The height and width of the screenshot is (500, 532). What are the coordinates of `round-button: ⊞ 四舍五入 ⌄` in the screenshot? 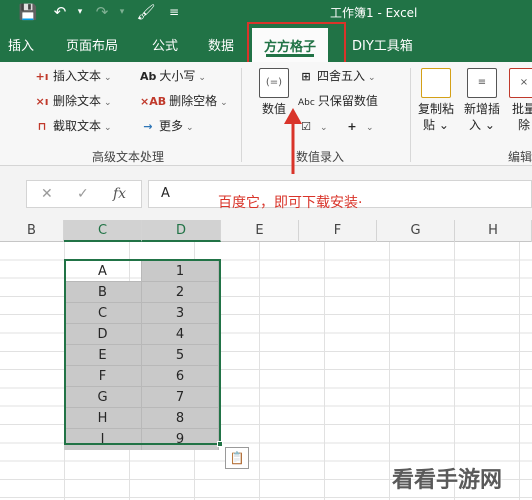 It's located at (337, 76).